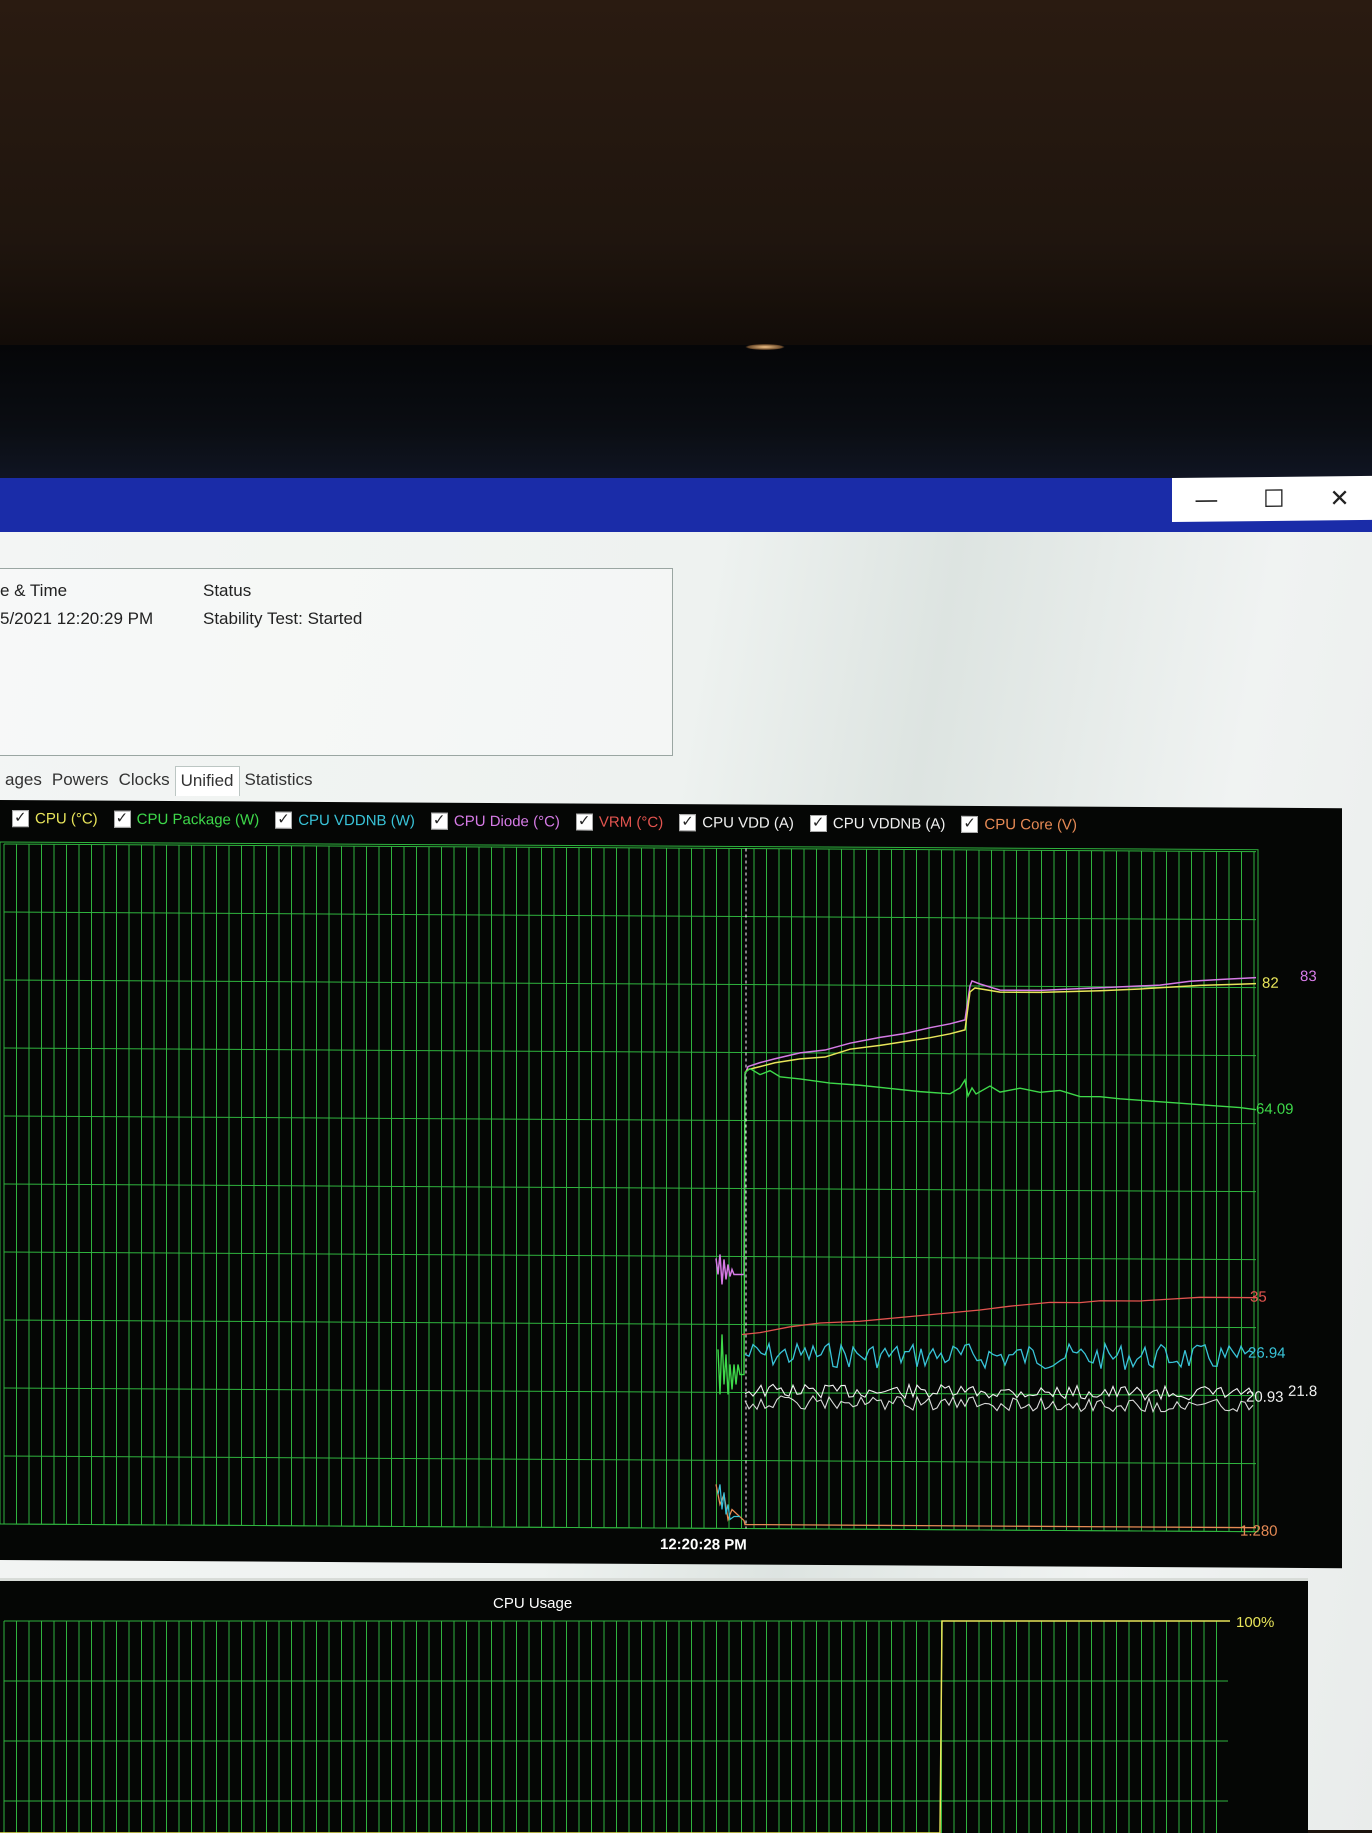  I want to click on value-label-cpu-package: 64.09, so click(1275, 1109).